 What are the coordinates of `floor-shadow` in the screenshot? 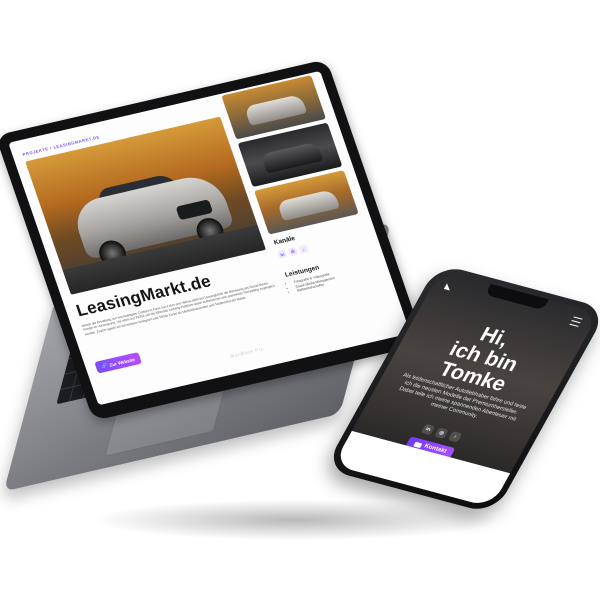 It's located at (295, 520).